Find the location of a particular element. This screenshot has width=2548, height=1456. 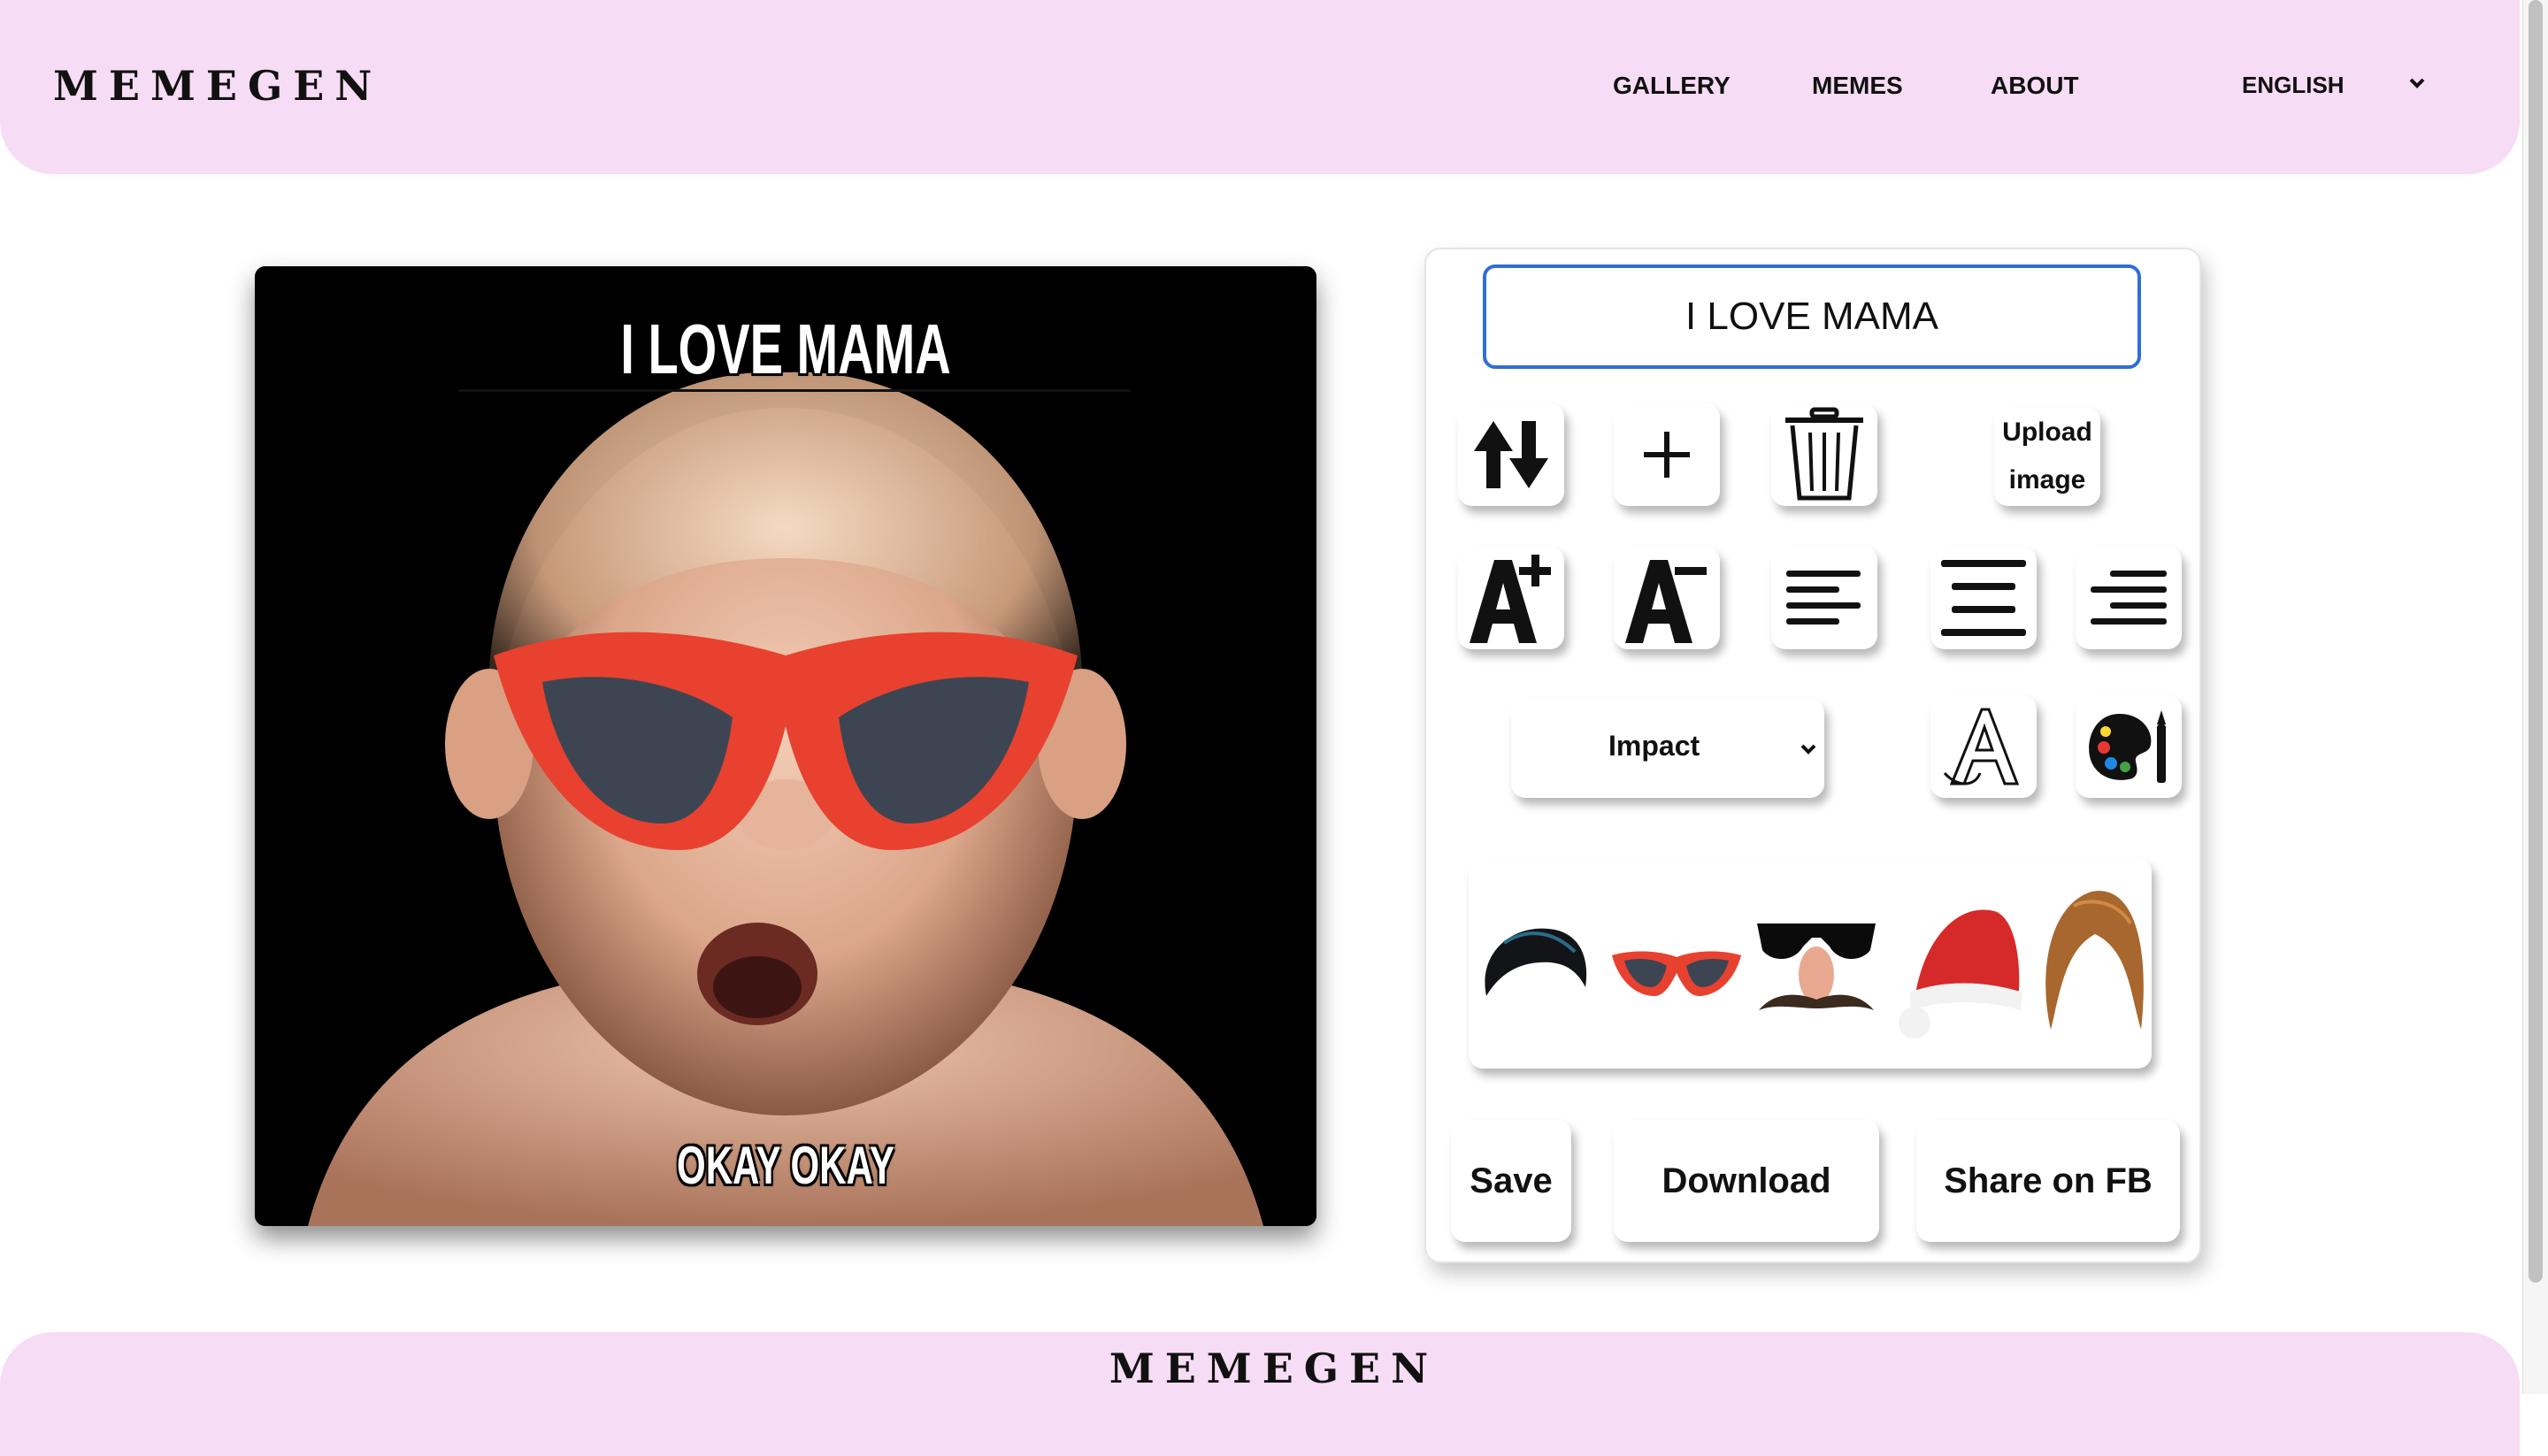

save-button: Save is located at coordinates (1511, 1181).